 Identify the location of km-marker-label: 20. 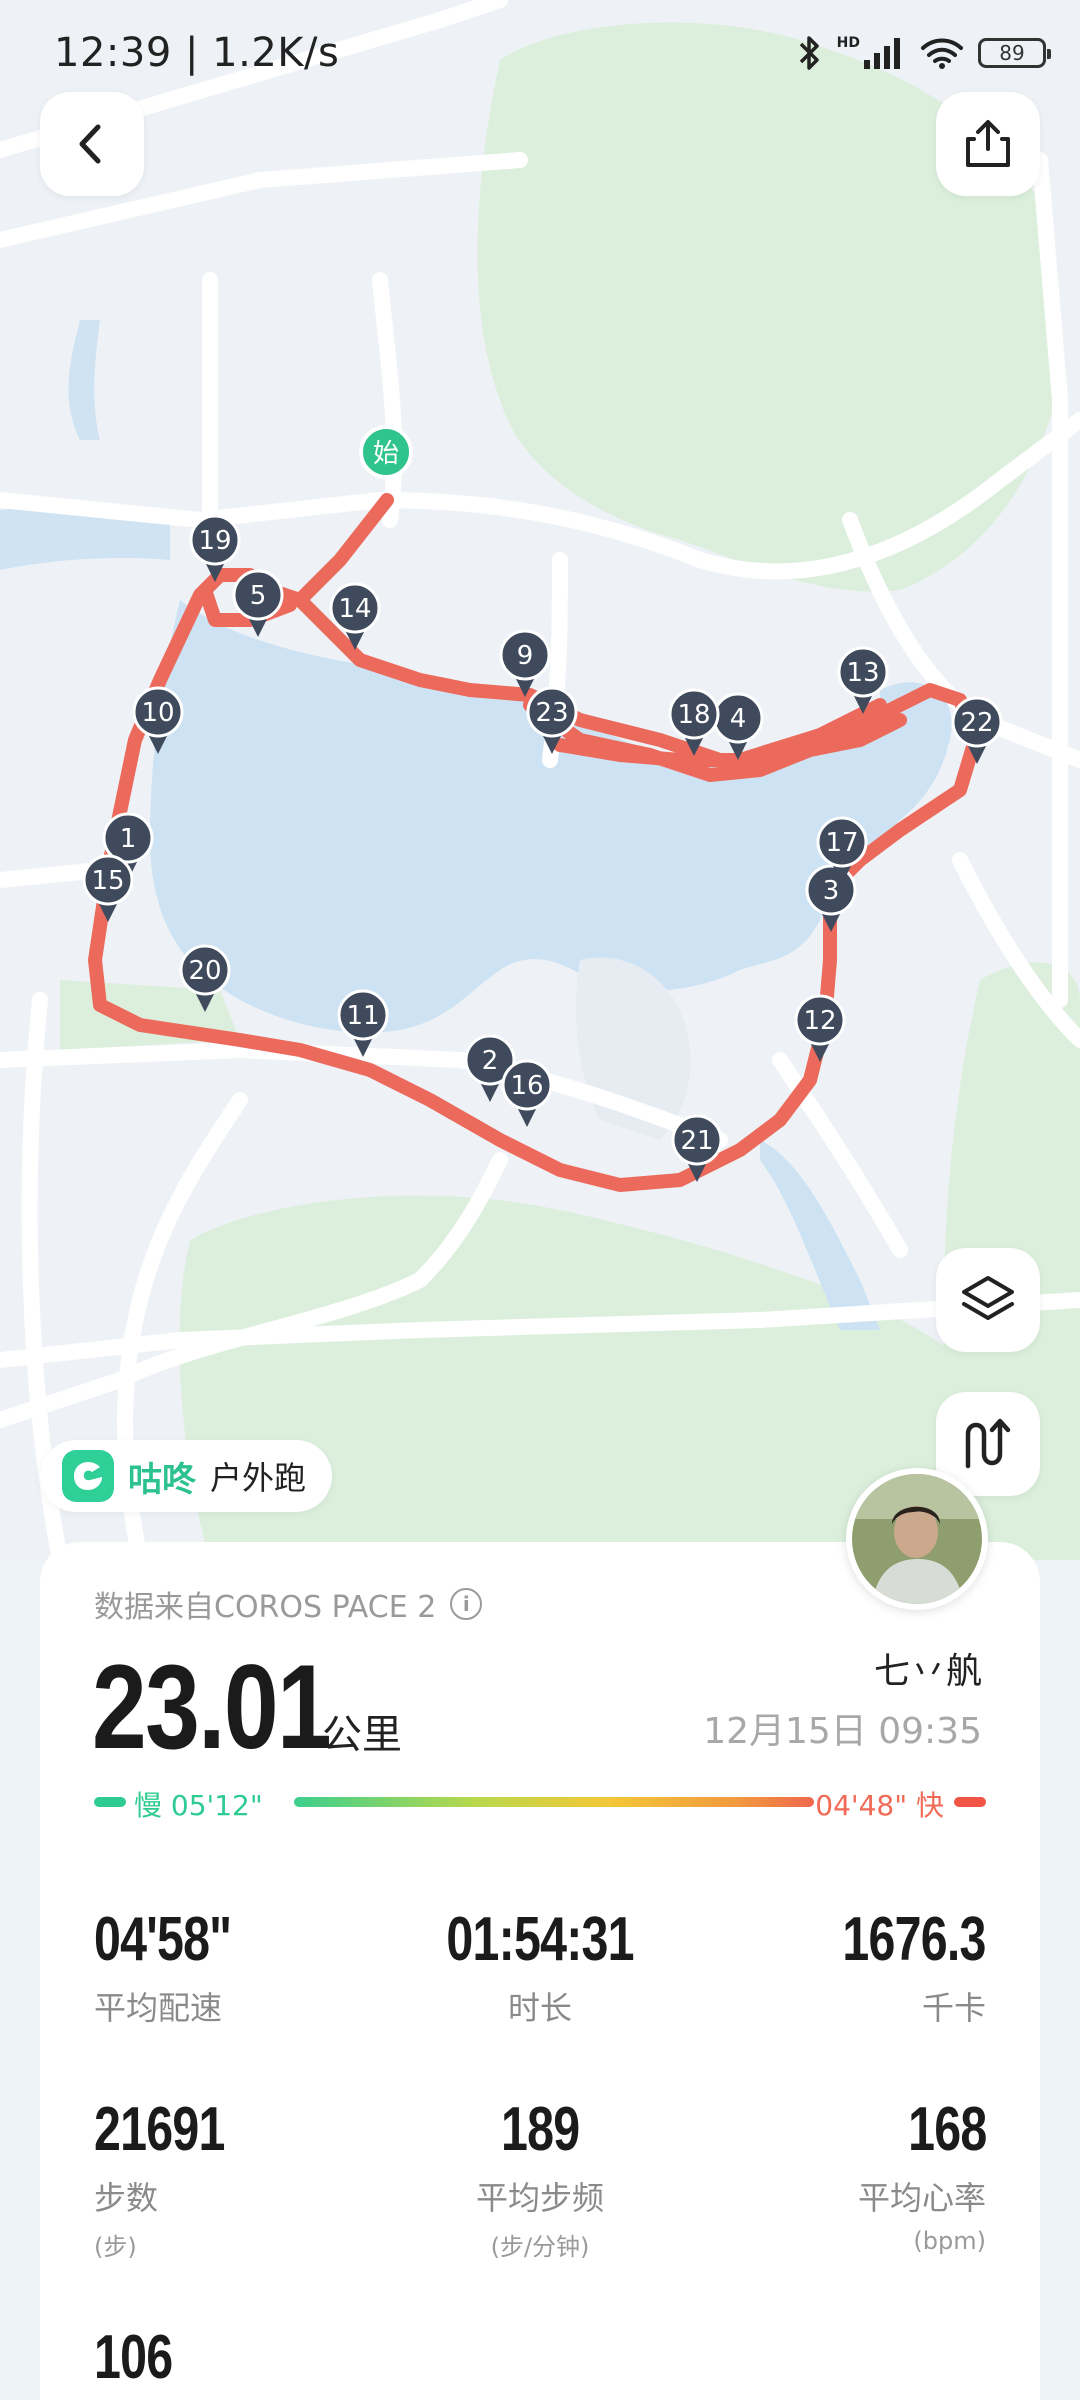
(204, 971).